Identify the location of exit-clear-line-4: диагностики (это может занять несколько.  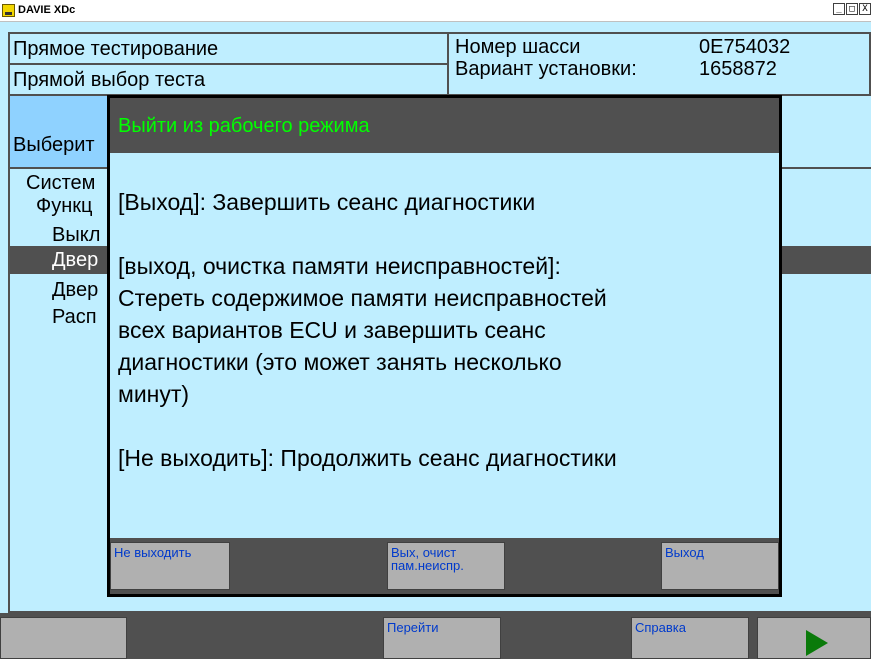
(340, 362).